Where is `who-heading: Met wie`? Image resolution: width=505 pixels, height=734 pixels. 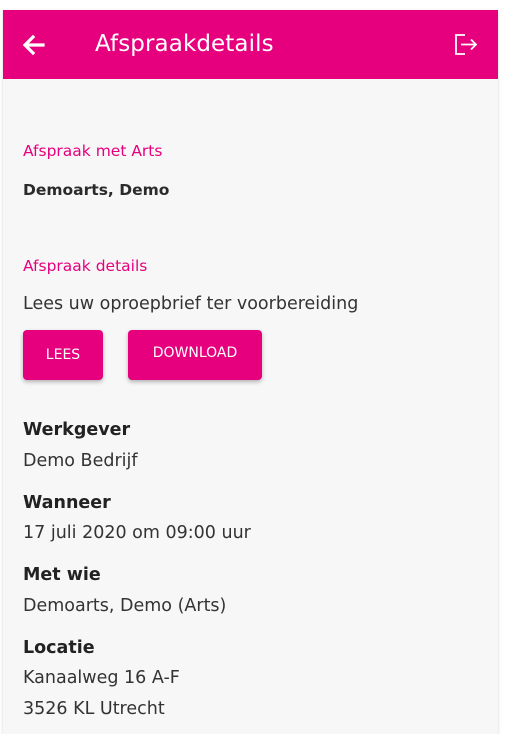 who-heading: Met wie is located at coordinates (62, 575).